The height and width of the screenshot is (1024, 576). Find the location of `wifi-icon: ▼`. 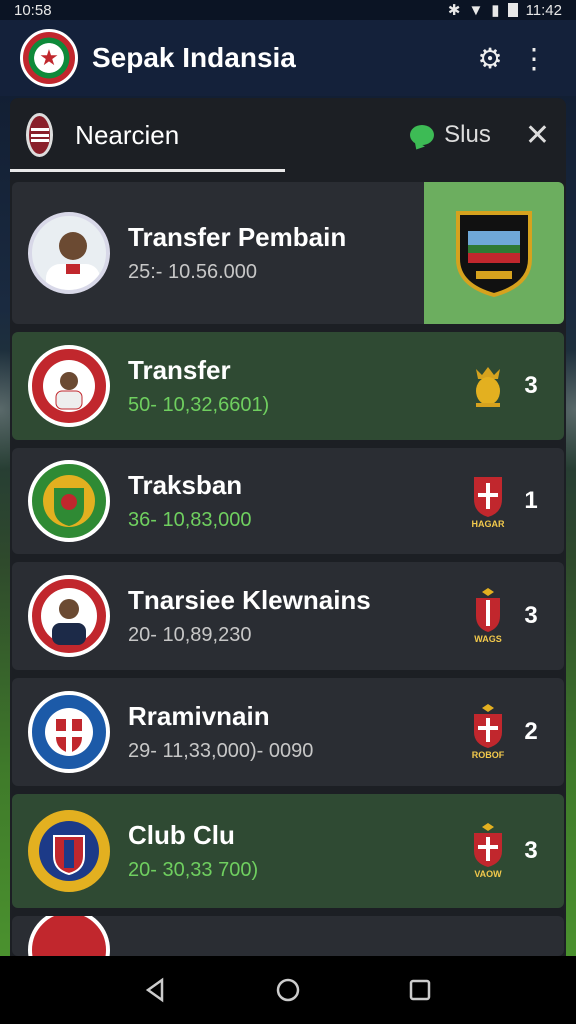

wifi-icon: ▼ is located at coordinates (476, 10).